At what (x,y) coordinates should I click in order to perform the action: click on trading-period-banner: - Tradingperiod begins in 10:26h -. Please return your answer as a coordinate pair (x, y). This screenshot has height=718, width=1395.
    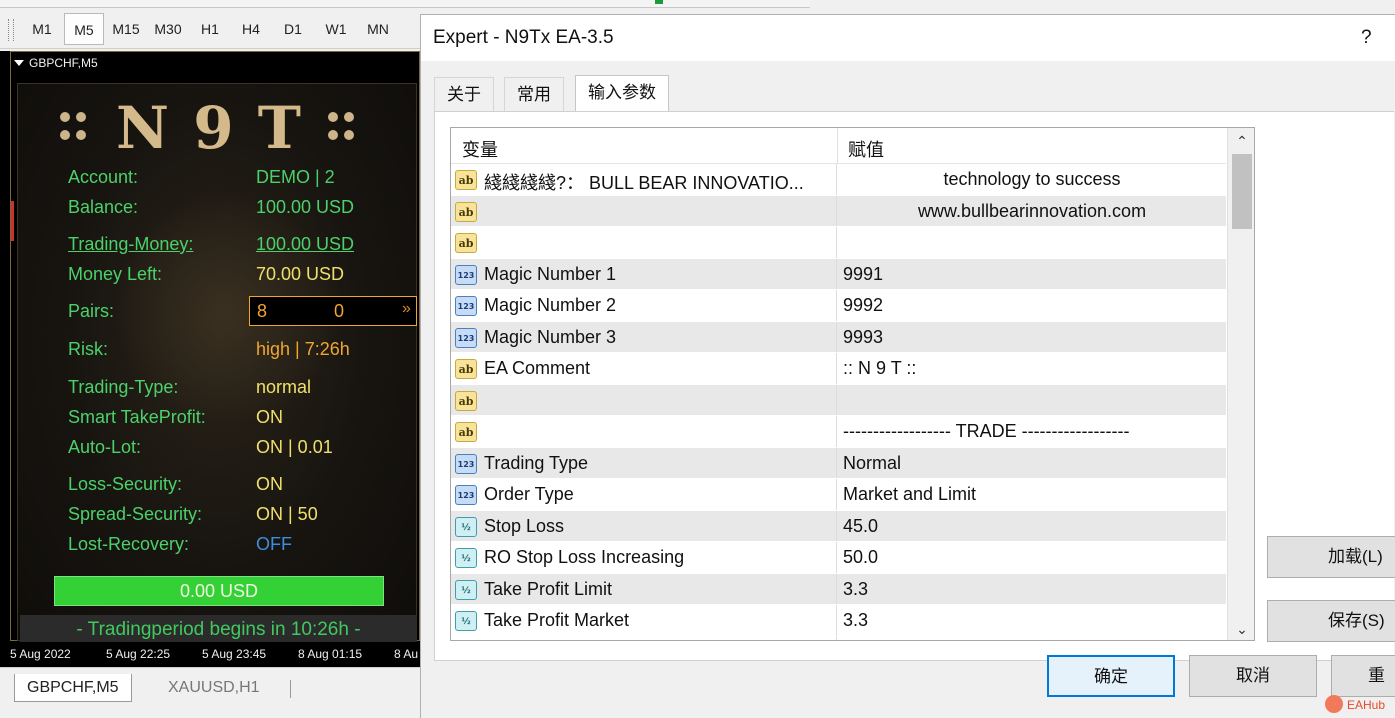
    Looking at the image, I should click on (218, 628).